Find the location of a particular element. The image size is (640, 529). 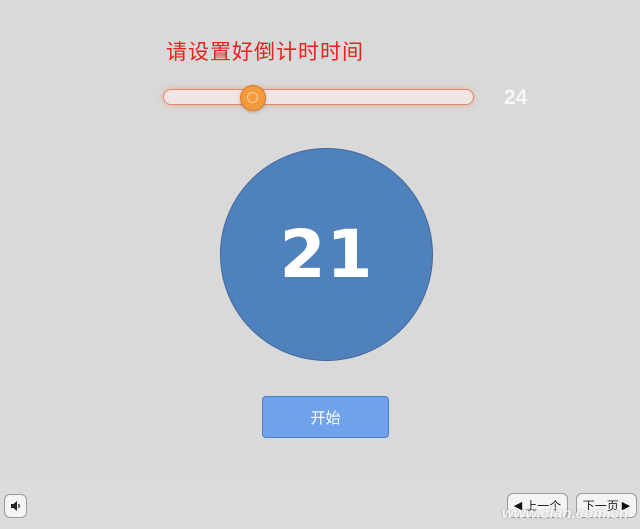

start-button: 开始 is located at coordinates (325, 417).